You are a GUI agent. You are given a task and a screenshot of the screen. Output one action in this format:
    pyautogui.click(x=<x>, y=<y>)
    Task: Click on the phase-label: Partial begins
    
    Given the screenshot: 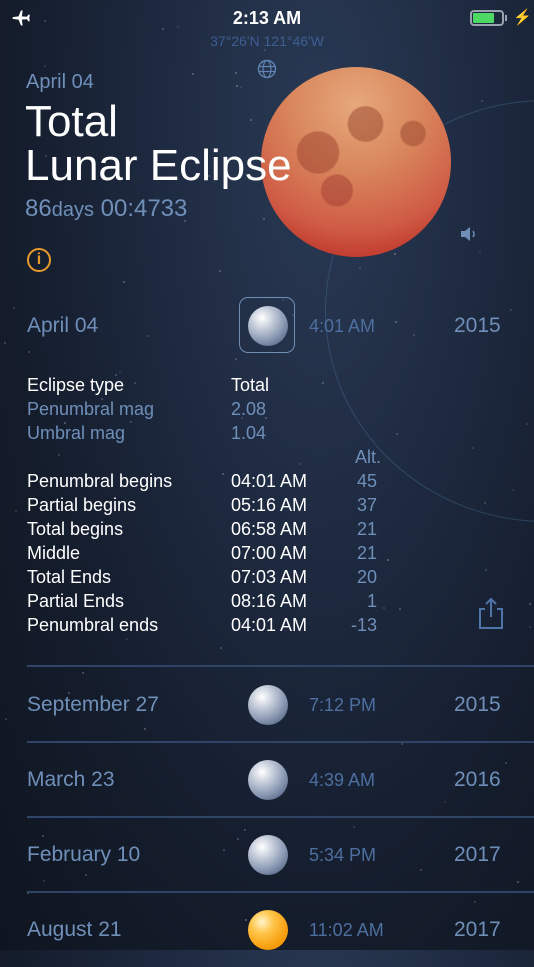 What is the action you would take?
    pyautogui.click(x=82, y=505)
    